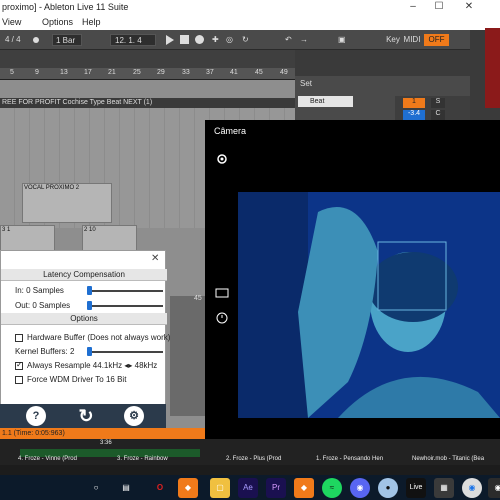  Describe the element at coordinates (360, 488) in the screenshot. I see `discord-icon: ◉` at that location.